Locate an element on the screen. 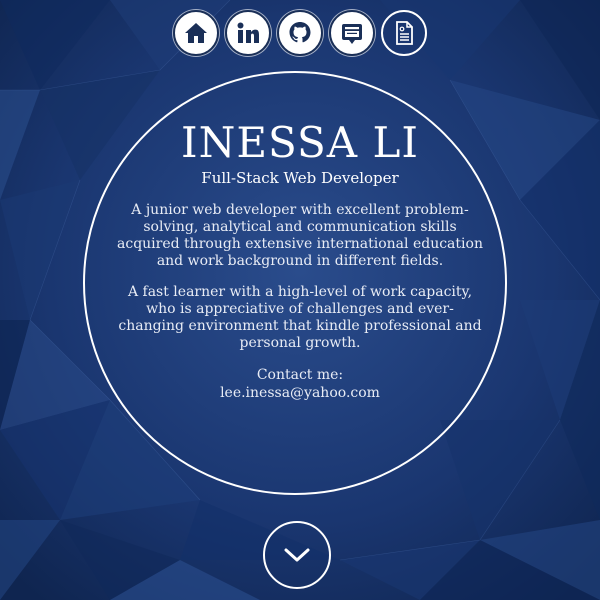 This screenshot has height=600, width=600. contact-card-button is located at coordinates (352, 33).